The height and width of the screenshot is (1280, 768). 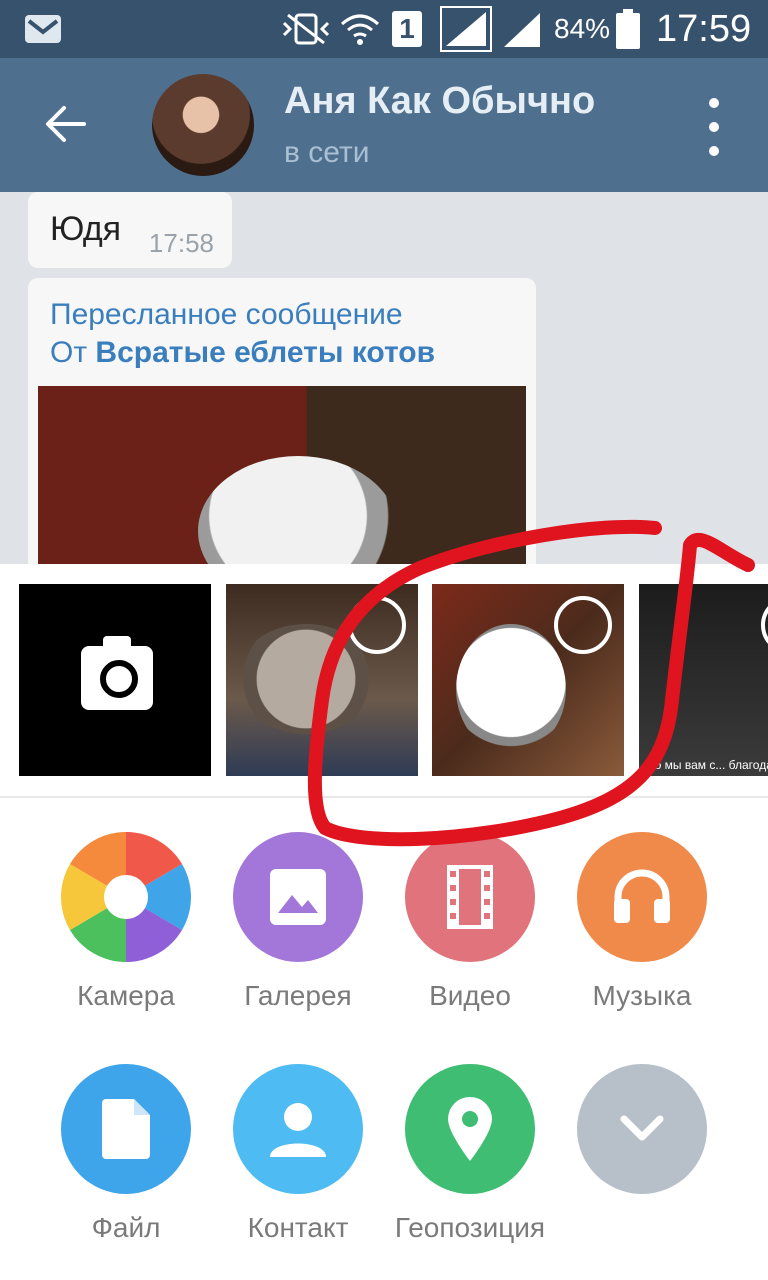 I want to click on camera-aperture-icon, so click(x=126, y=897).